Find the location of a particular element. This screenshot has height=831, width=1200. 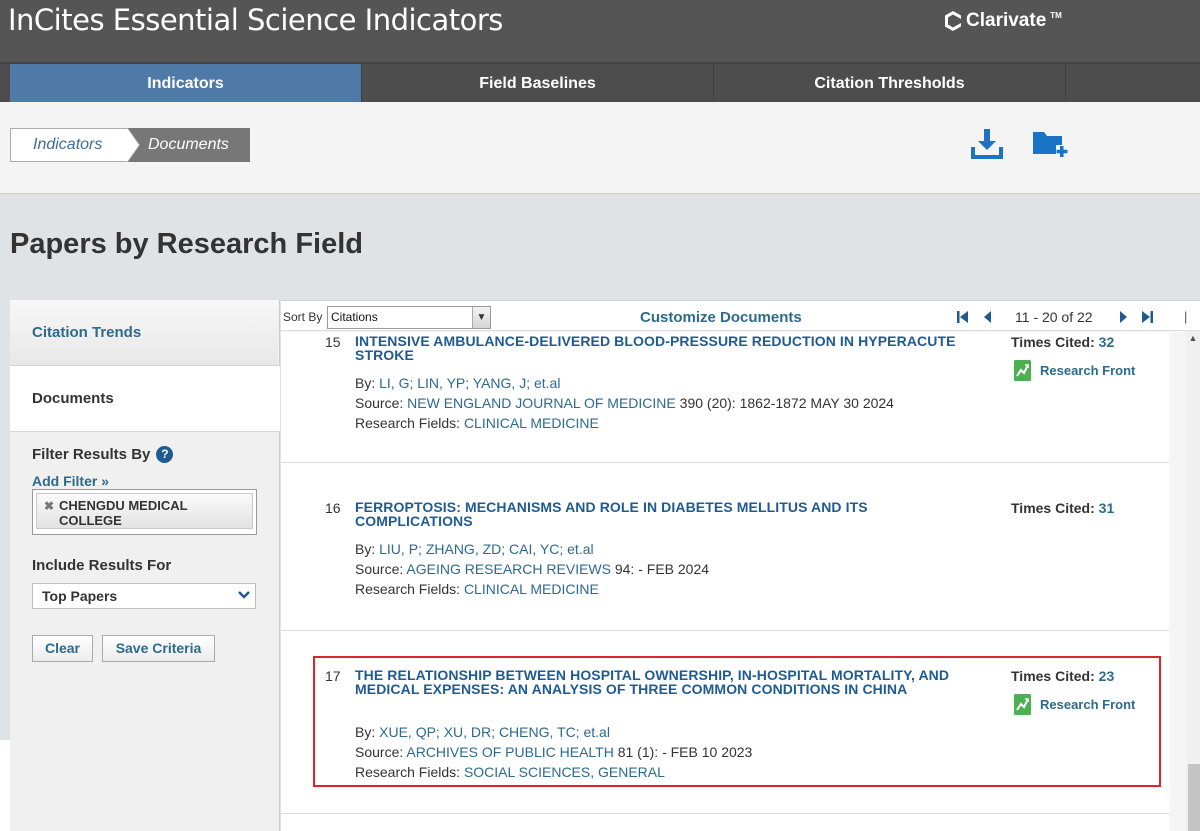

times-cited: Times Cited: 23 is located at coordinates (1062, 676).